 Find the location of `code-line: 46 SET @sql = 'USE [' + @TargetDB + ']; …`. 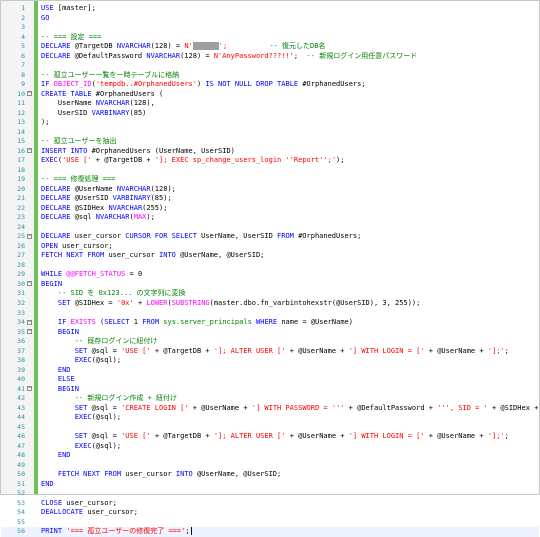

code-line: 46 SET @sql = 'USE [' + @TargetDB + ']; … is located at coordinates (270, 437).